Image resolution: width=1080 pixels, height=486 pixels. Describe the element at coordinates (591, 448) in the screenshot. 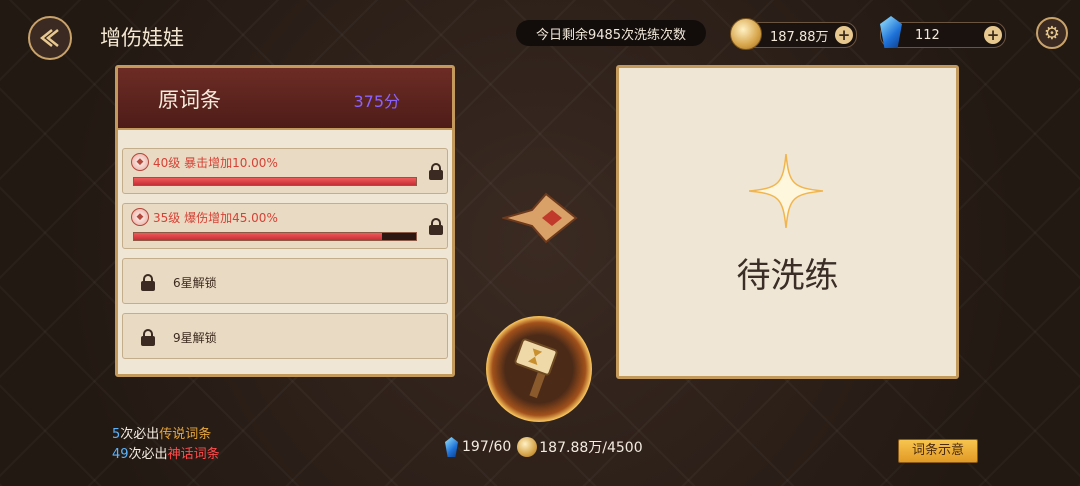

I see `gold-cost: 187.88万/4500` at that location.